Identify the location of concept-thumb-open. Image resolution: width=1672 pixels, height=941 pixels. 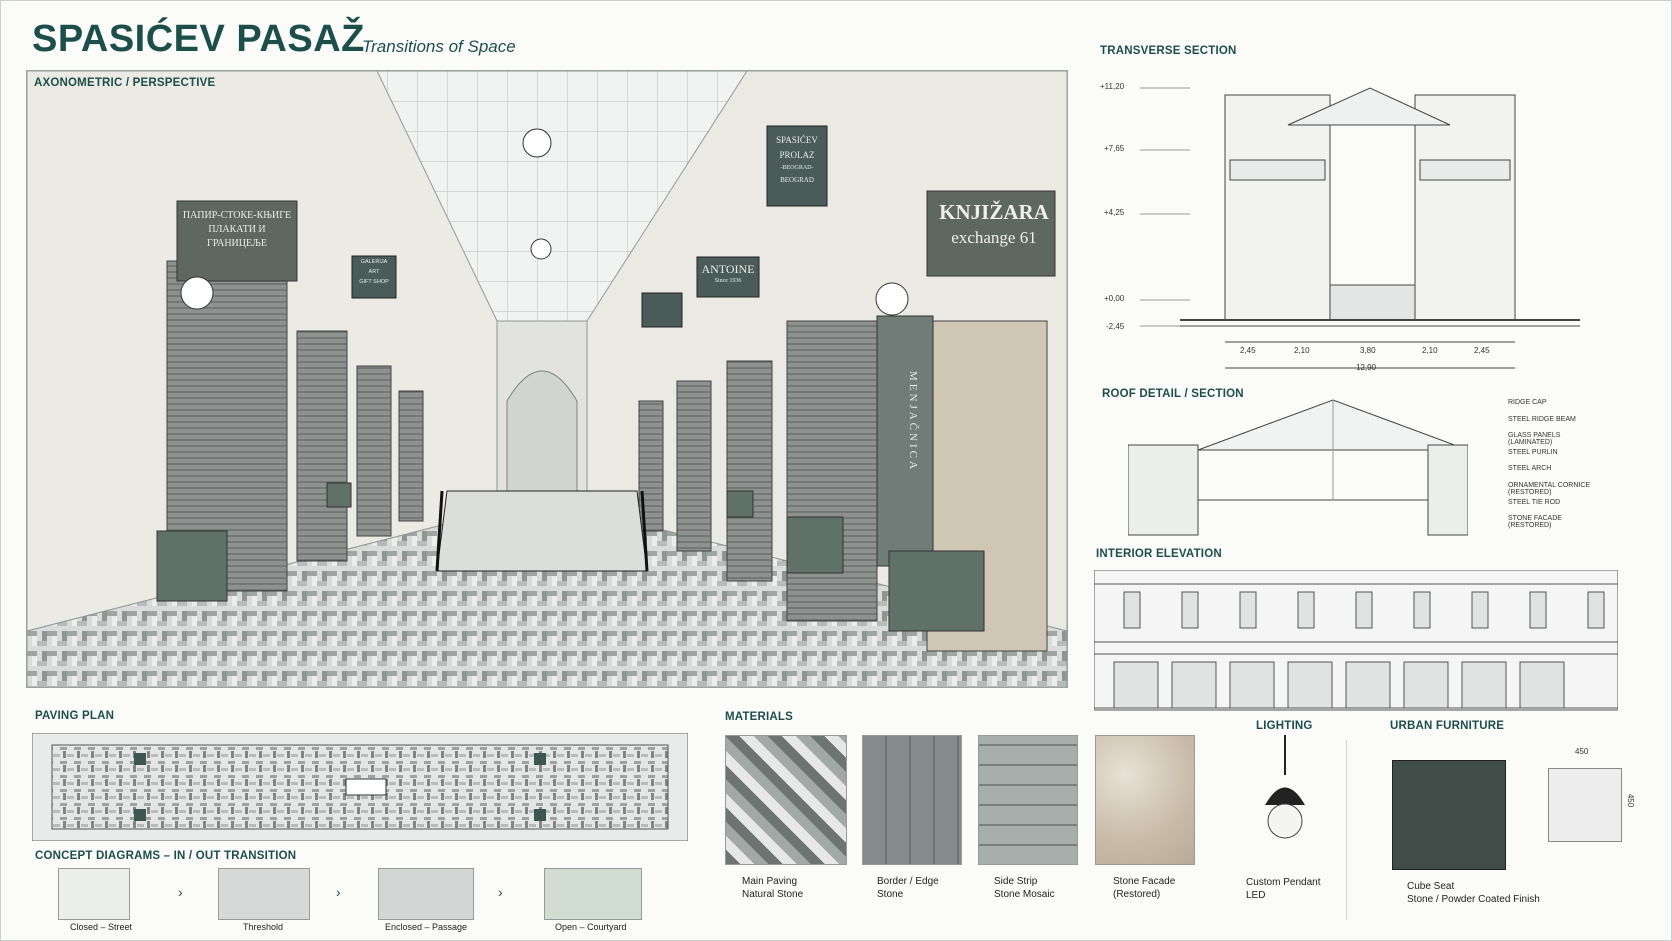
(593, 894).